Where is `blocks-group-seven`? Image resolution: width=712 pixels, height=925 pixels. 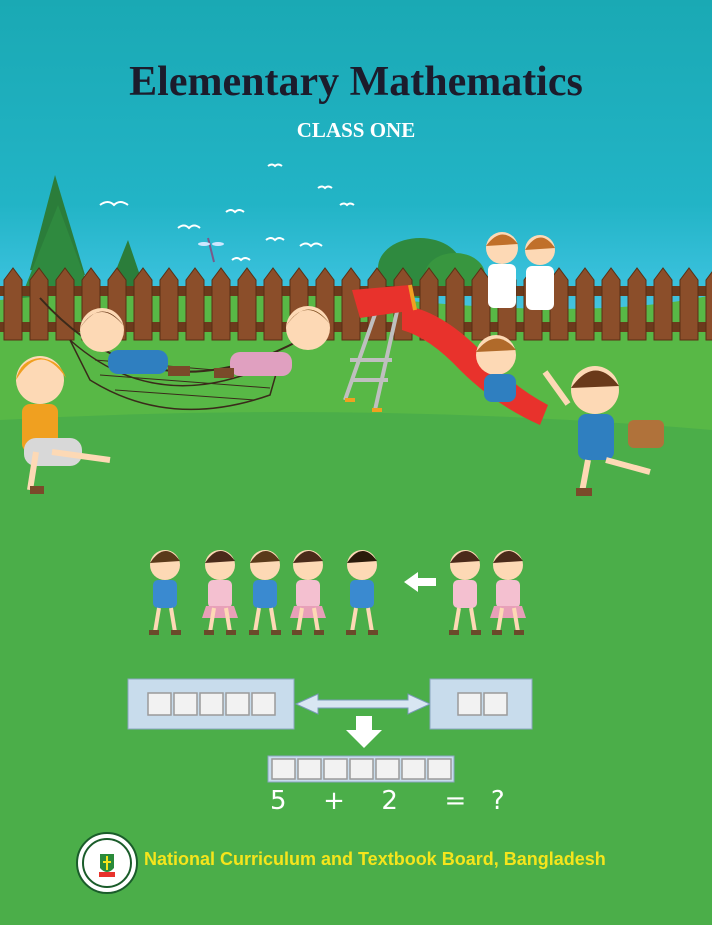
blocks-group-seven is located at coordinates (361, 769).